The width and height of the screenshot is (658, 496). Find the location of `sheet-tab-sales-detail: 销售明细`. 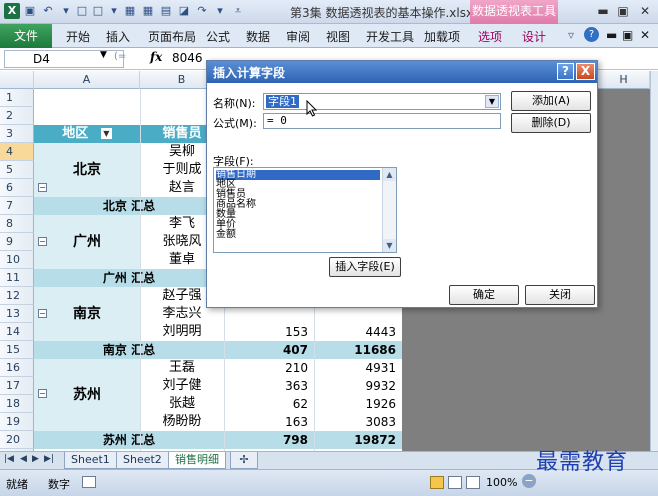

sheet-tab-sales-detail: 销售明细 is located at coordinates (197, 460).